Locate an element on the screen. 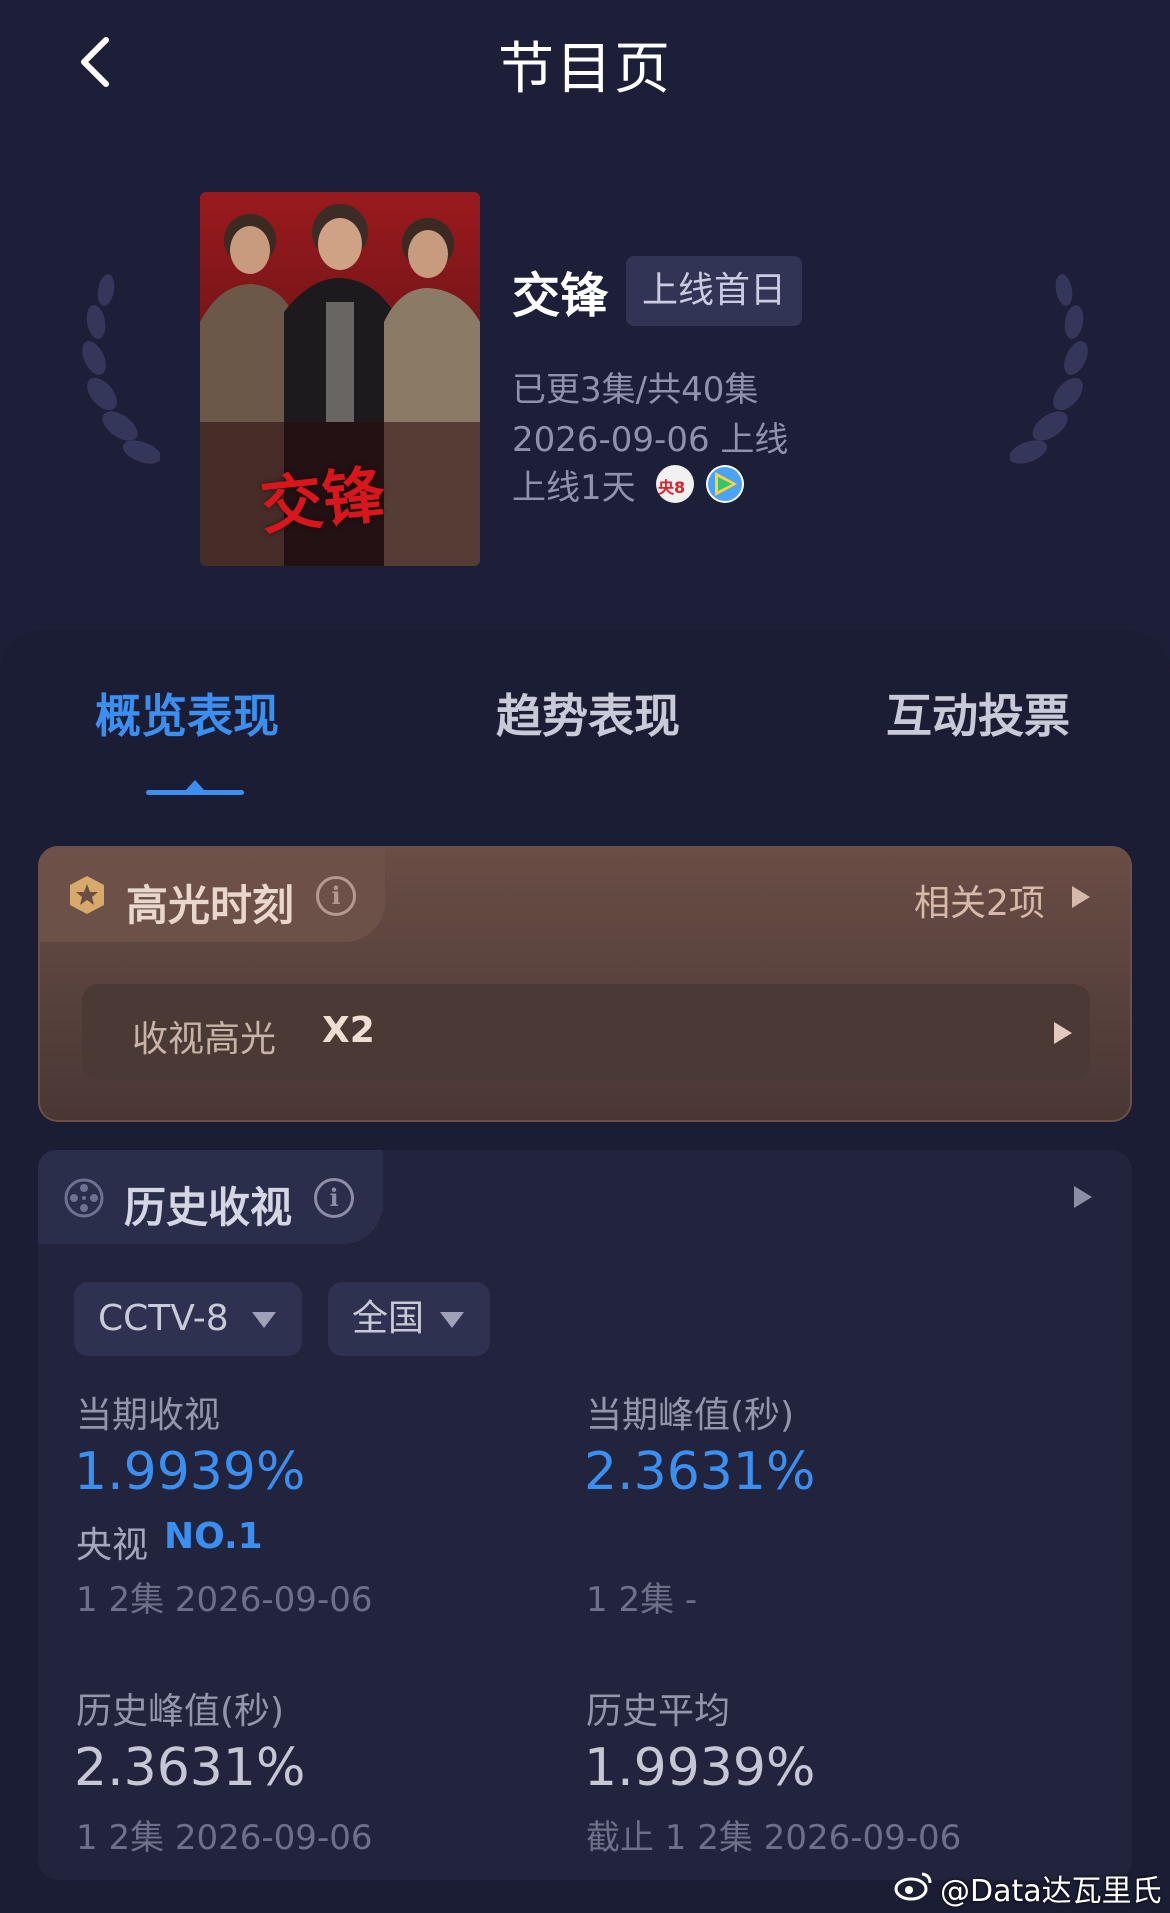 The image size is (1170, 1913). tab-indicator is located at coordinates (195, 792).